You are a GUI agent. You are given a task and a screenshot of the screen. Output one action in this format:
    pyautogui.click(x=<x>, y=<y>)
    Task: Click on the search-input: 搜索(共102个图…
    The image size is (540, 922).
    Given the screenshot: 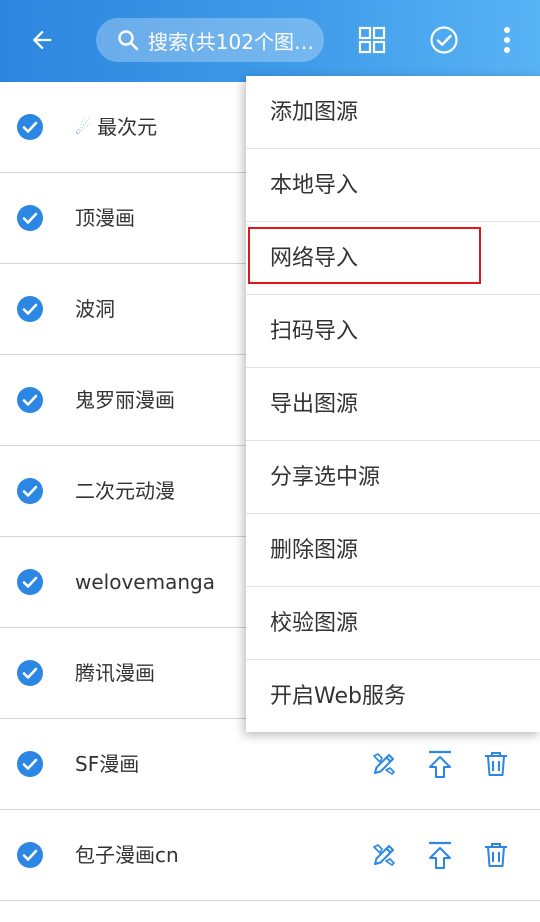 What is the action you would take?
    pyautogui.click(x=210, y=40)
    